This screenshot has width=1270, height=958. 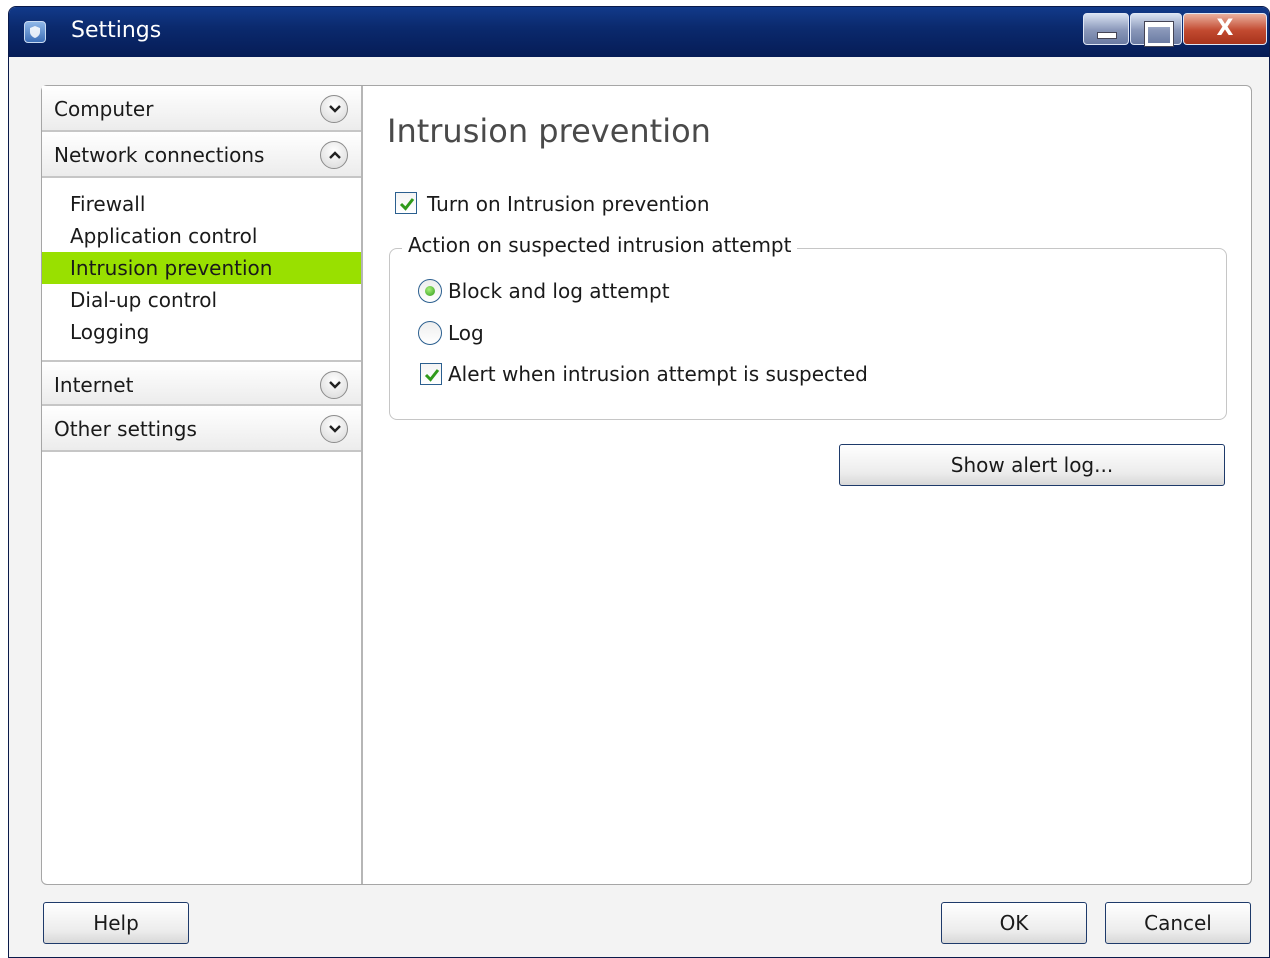 What do you see at coordinates (600, 245) in the screenshot?
I see `group-title: Action on suspected intrusion attempt` at bounding box center [600, 245].